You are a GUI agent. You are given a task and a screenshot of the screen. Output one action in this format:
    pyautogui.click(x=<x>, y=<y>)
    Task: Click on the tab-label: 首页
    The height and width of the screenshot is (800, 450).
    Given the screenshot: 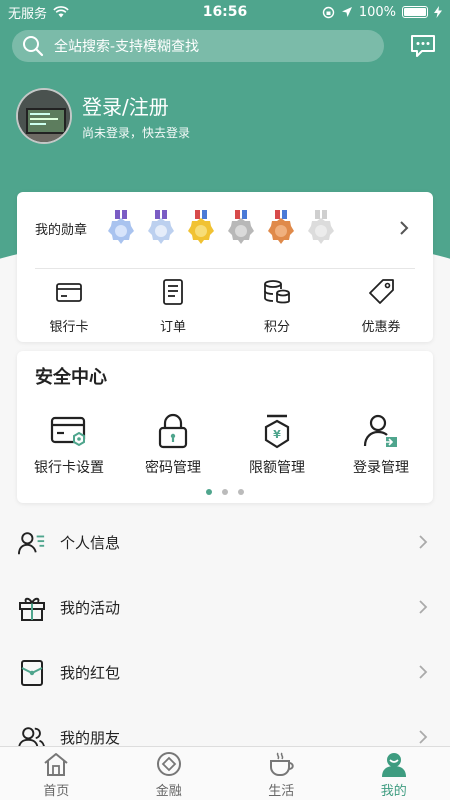 What is the action you would take?
    pyautogui.click(x=56, y=791)
    